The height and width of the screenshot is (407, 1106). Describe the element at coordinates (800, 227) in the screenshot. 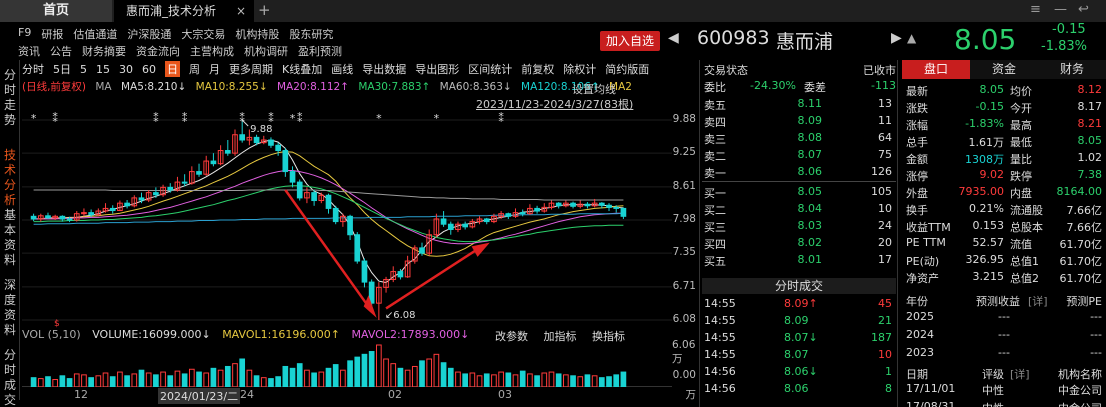

I see `orderbook-row: 买三 8.03 24` at that location.